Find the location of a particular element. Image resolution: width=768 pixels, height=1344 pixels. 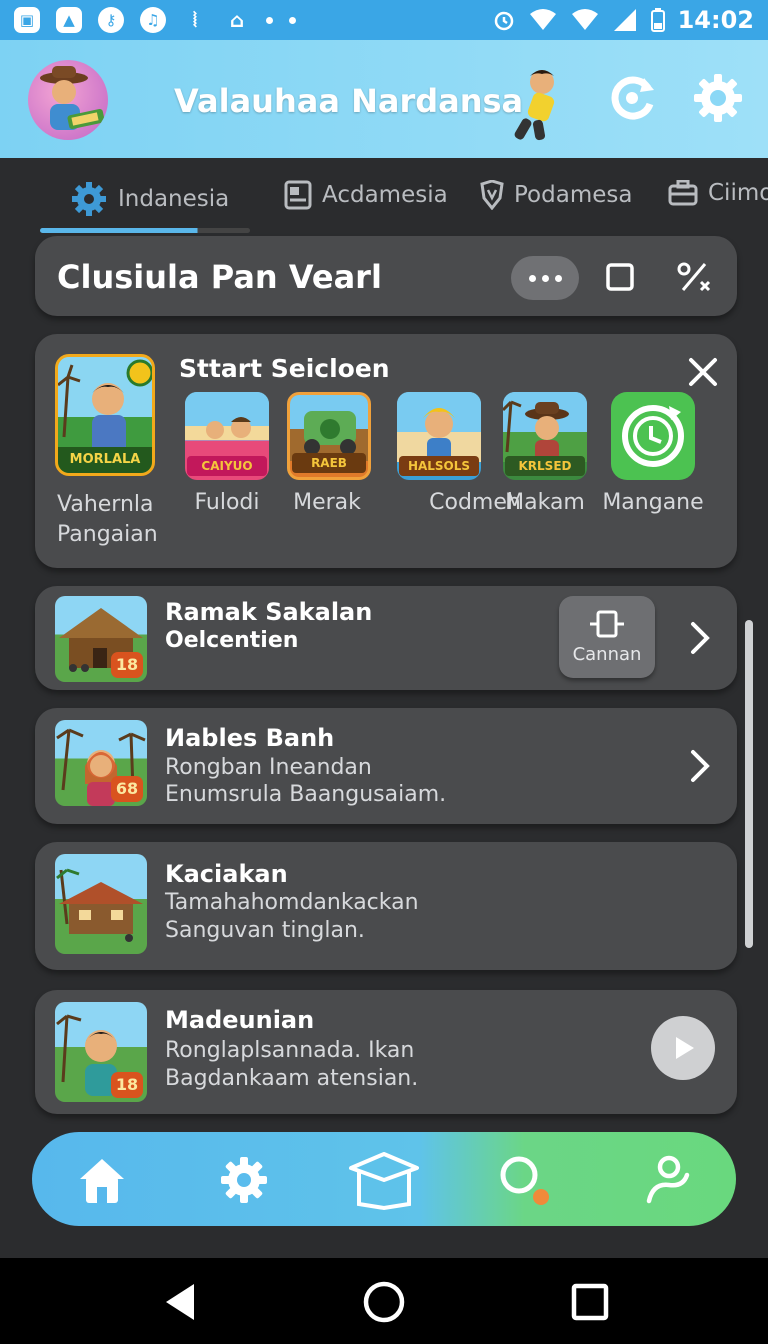

back-triangle-icon is located at coordinates (180, 1302).